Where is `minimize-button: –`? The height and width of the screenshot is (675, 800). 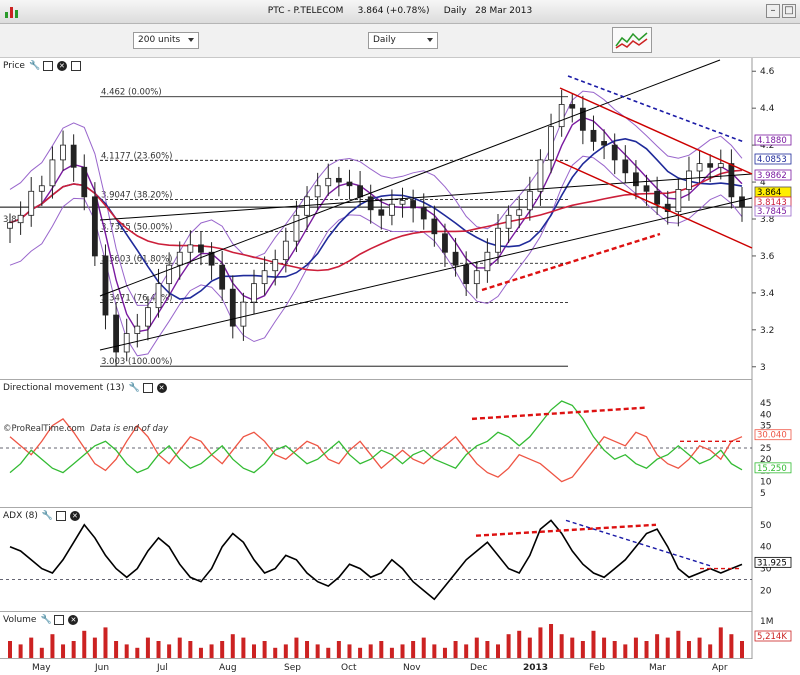 minimize-button: – is located at coordinates (773, 11).